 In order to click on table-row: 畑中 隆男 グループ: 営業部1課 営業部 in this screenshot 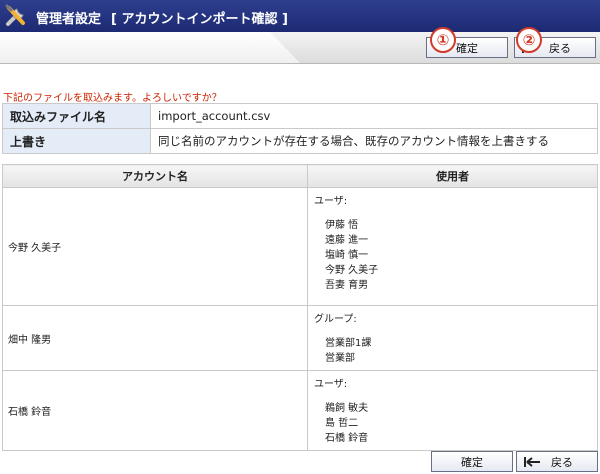, I will do `click(300, 338)`.